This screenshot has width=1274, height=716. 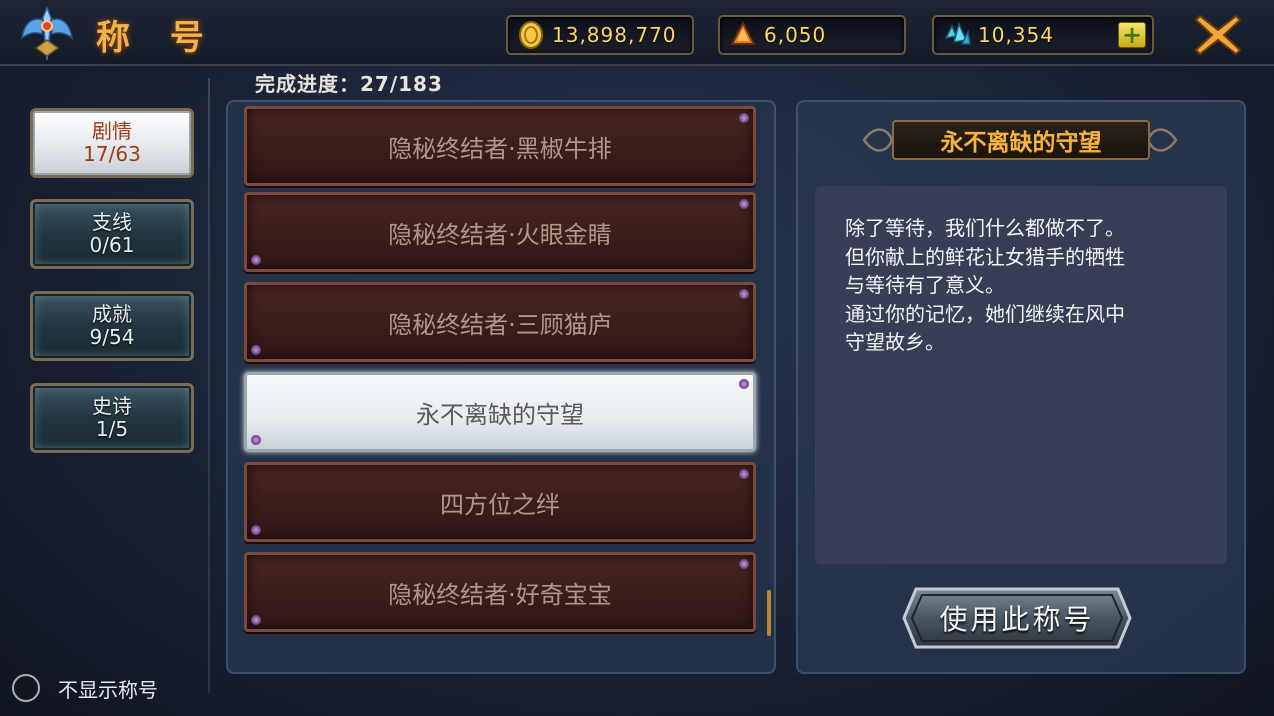 What do you see at coordinates (26, 688) in the screenshot?
I see `radio-button` at bounding box center [26, 688].